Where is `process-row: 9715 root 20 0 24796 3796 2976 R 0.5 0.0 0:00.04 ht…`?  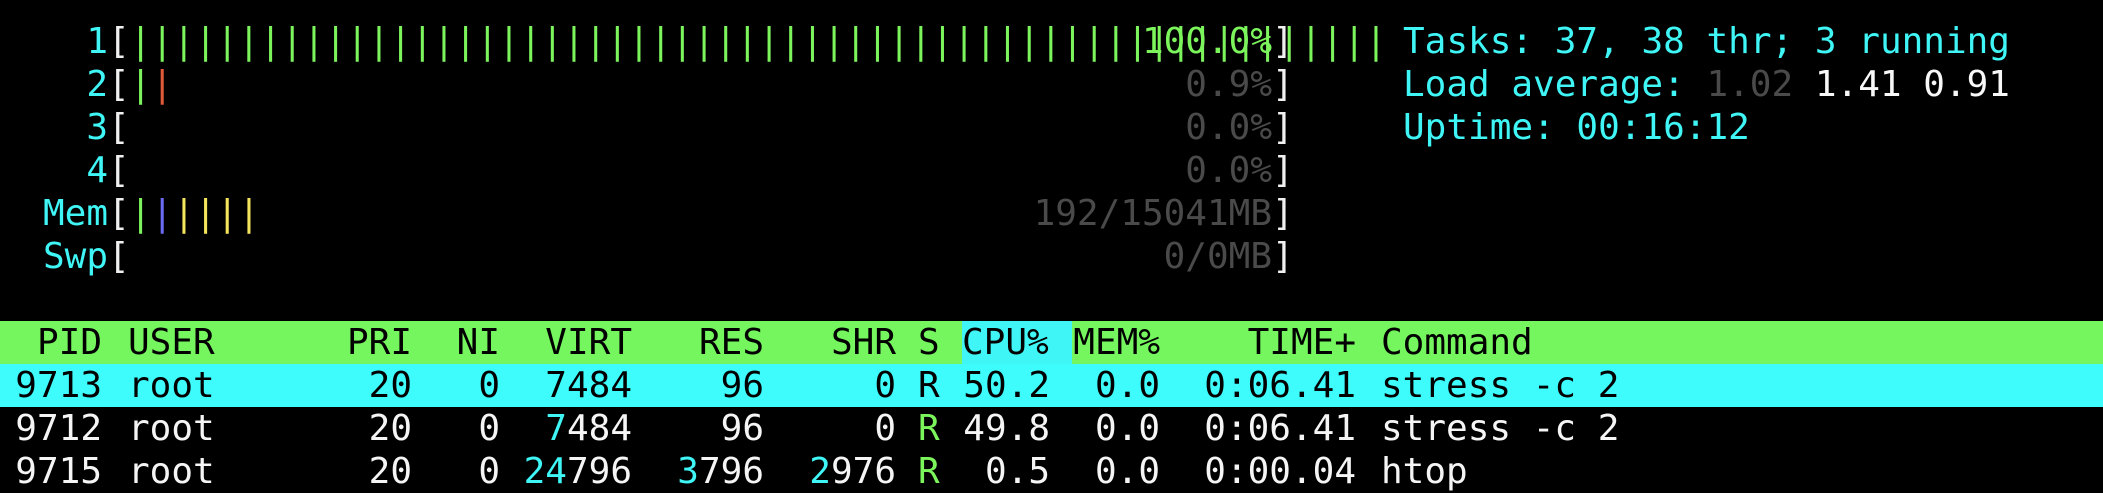 process-row: 9715 root 20 0 24796 3796 2976 R 0.5 0.0 0:00.04 ht… is located at coordinates (1051, 471).